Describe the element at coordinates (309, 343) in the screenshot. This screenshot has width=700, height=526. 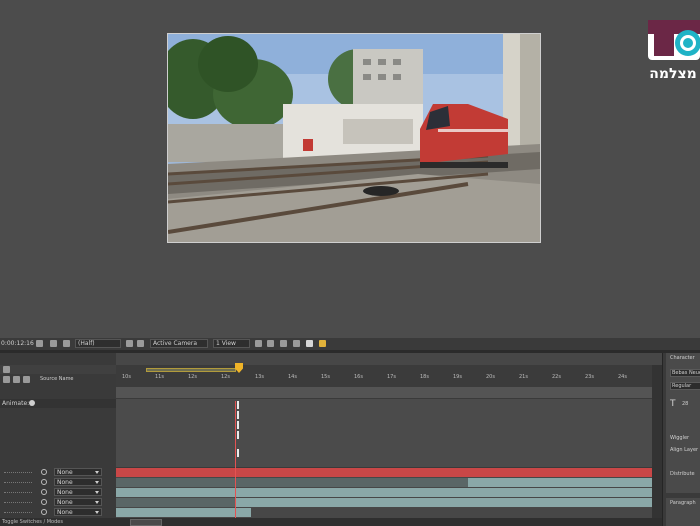
I see `reset-exposure-icon` at that location.